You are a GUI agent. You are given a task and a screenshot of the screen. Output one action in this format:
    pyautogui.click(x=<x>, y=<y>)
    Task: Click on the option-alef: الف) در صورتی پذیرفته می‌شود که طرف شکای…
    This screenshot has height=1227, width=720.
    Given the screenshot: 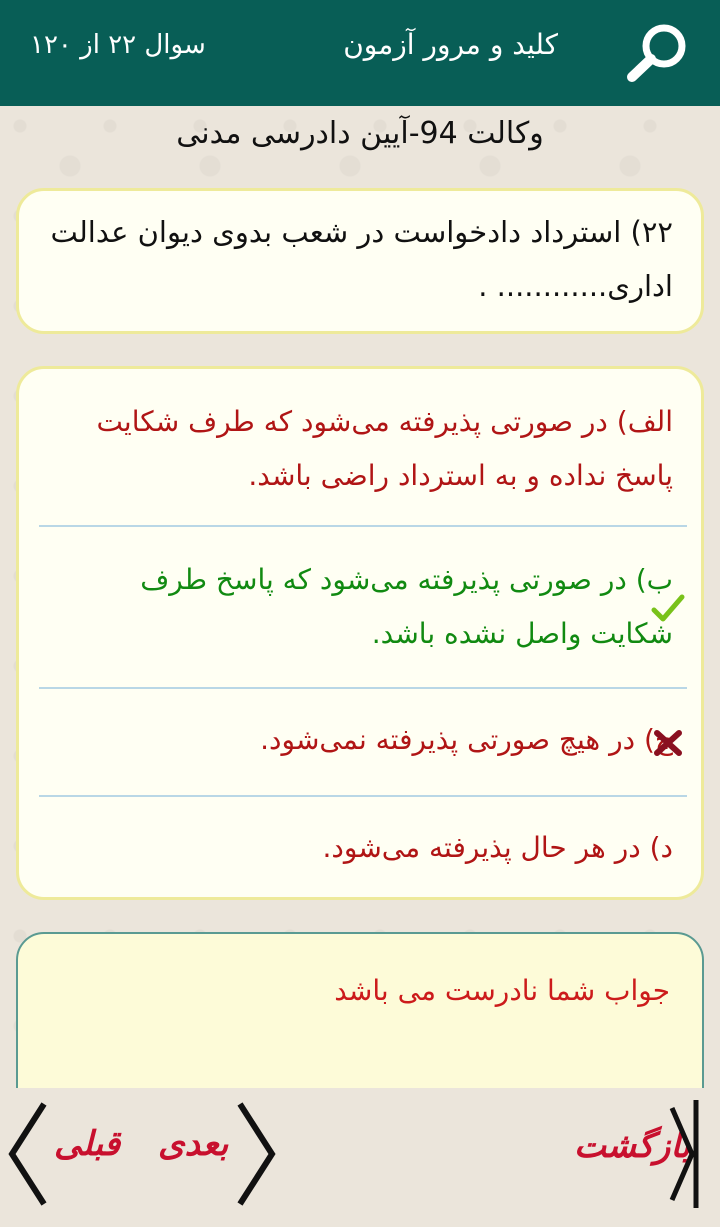 What is the action you would take?
    pyautogui.click(x=358, y=449)
    